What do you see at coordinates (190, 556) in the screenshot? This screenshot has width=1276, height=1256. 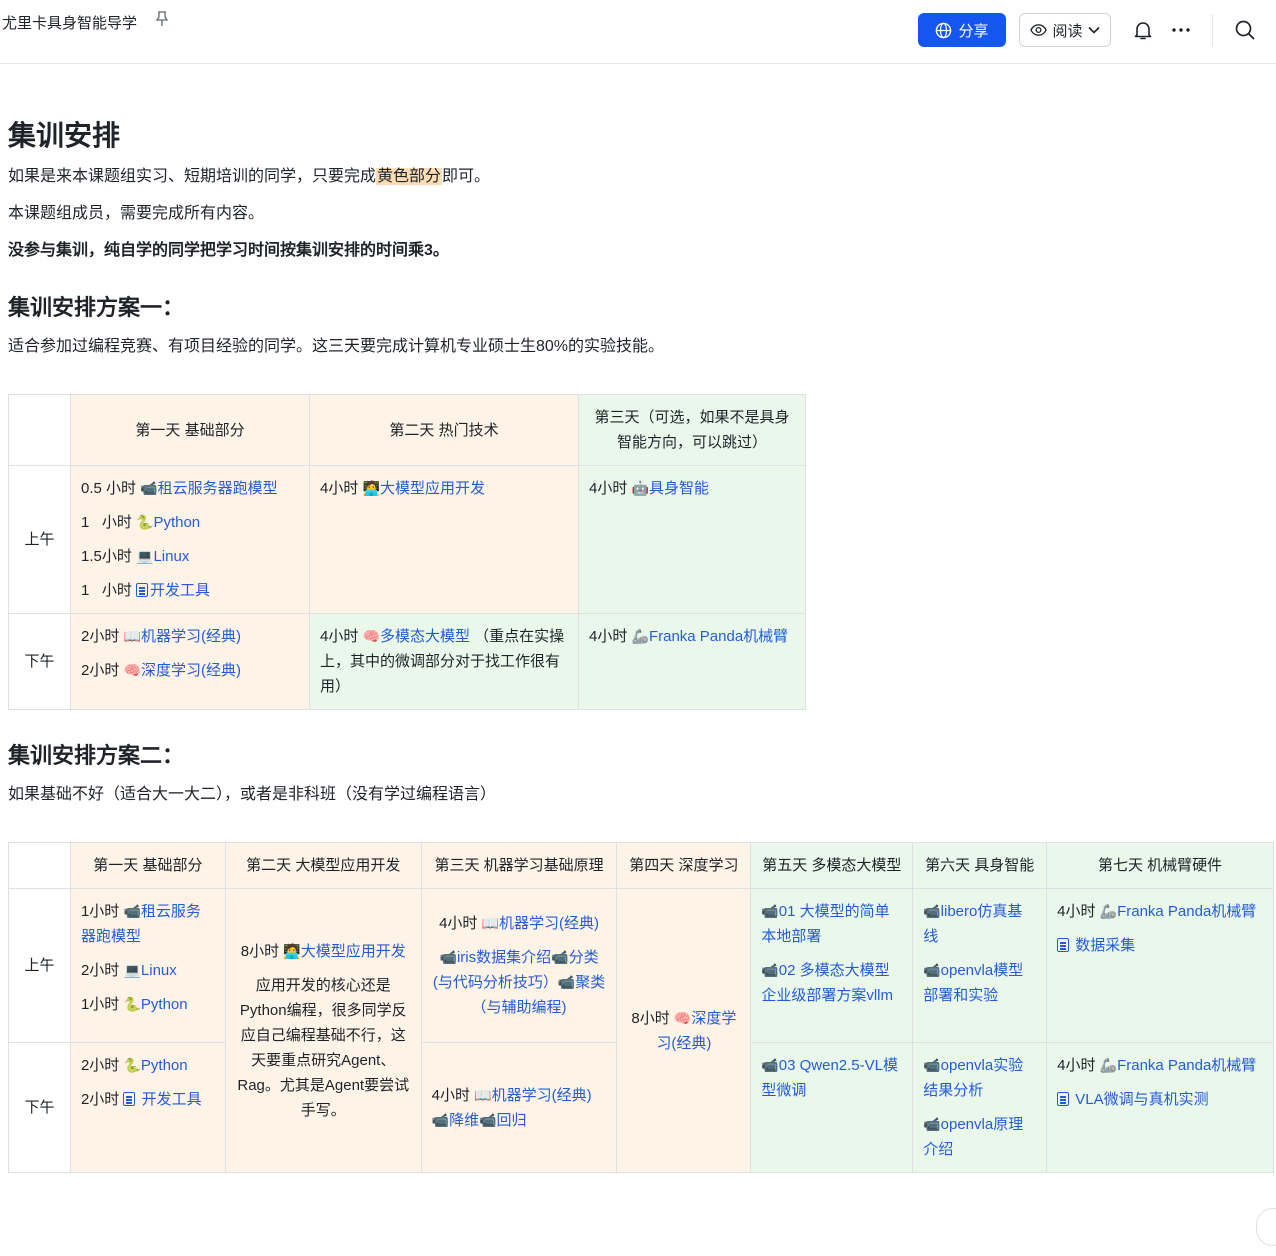 I see `list-item: 1.5小时 💻Linux` at bounding box center [190, 556].